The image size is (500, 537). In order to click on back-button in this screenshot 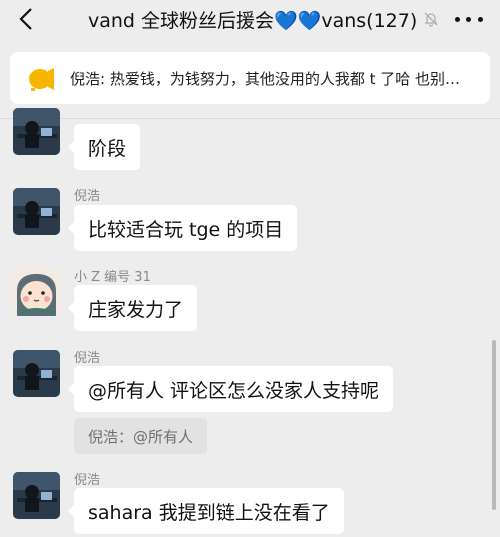, I will do `click(26, 19)`.